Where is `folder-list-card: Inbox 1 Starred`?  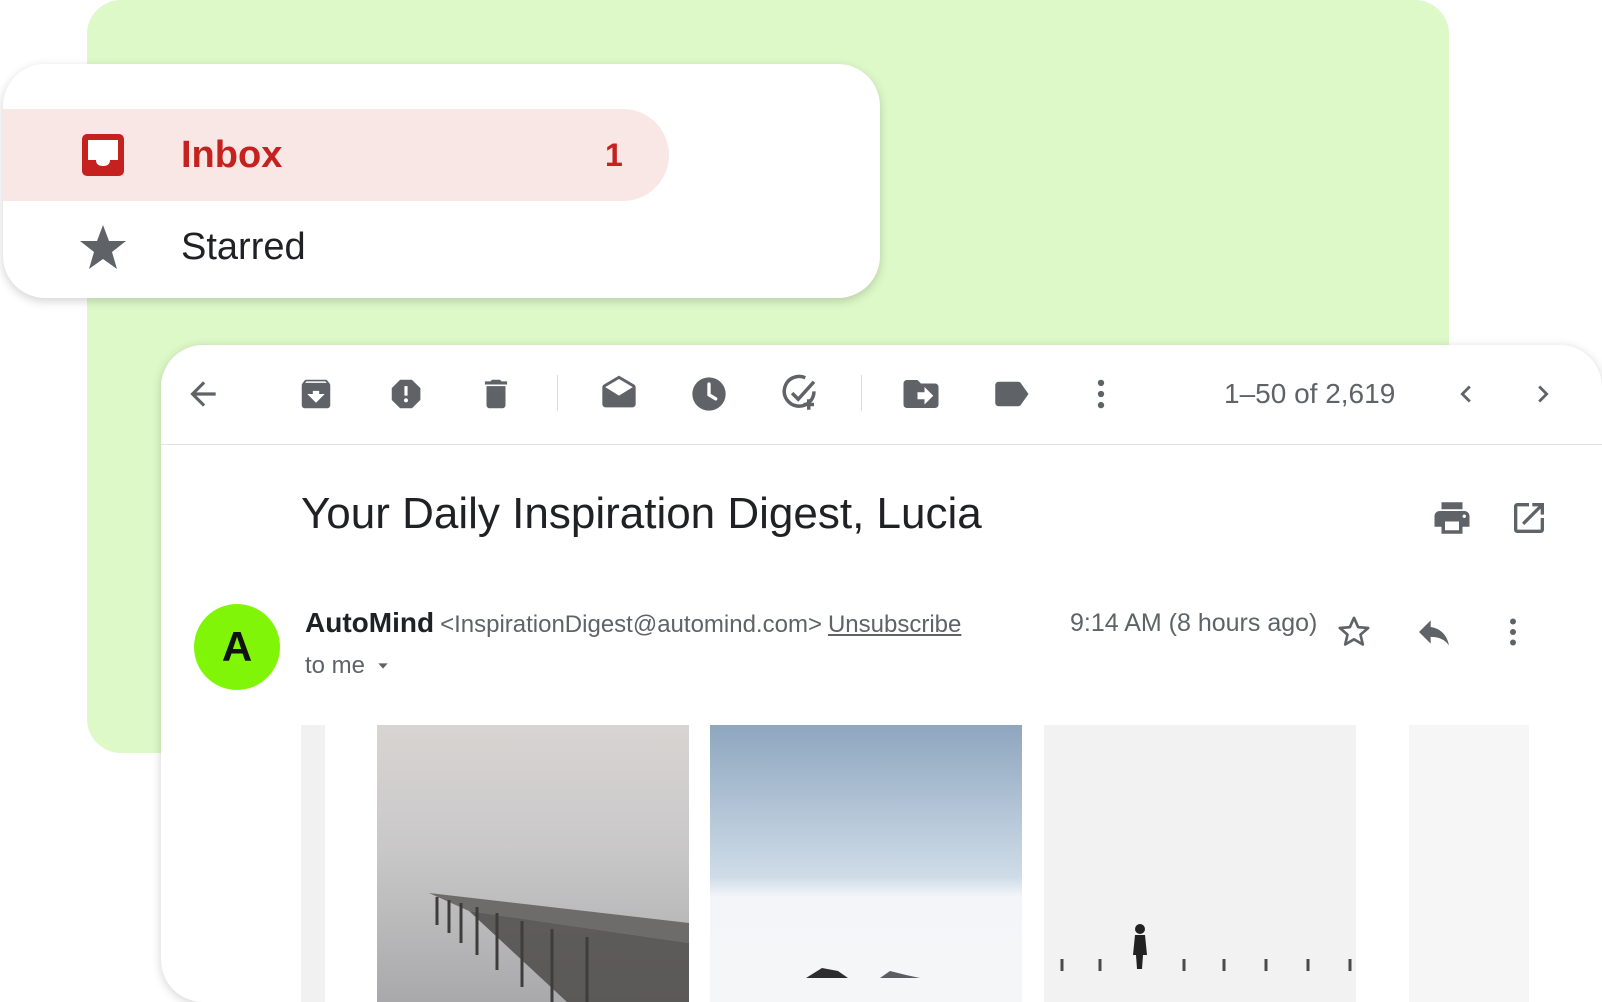 folder-list-card: Inbox 1 Starred is located at coordinates (441, 181).